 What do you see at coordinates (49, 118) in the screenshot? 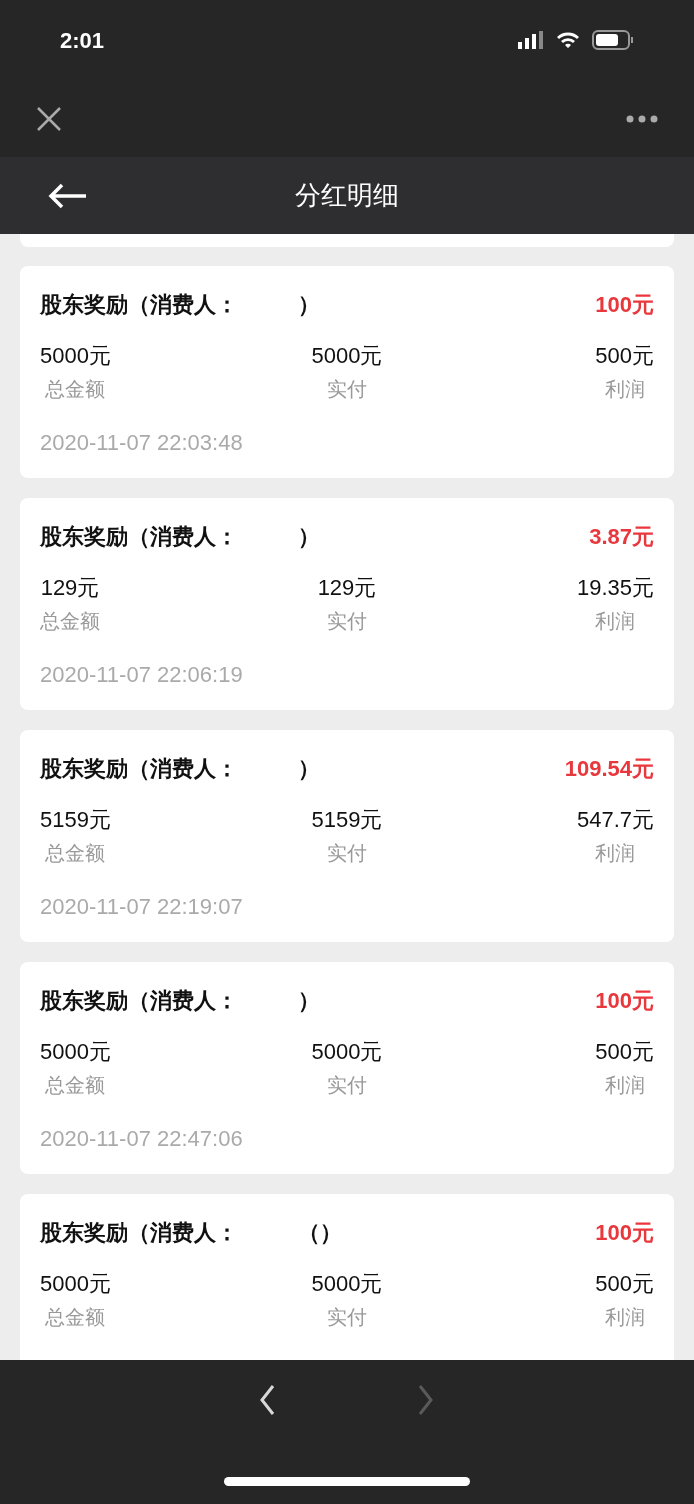
I see `close-icon` at bounding box center [49, 118].